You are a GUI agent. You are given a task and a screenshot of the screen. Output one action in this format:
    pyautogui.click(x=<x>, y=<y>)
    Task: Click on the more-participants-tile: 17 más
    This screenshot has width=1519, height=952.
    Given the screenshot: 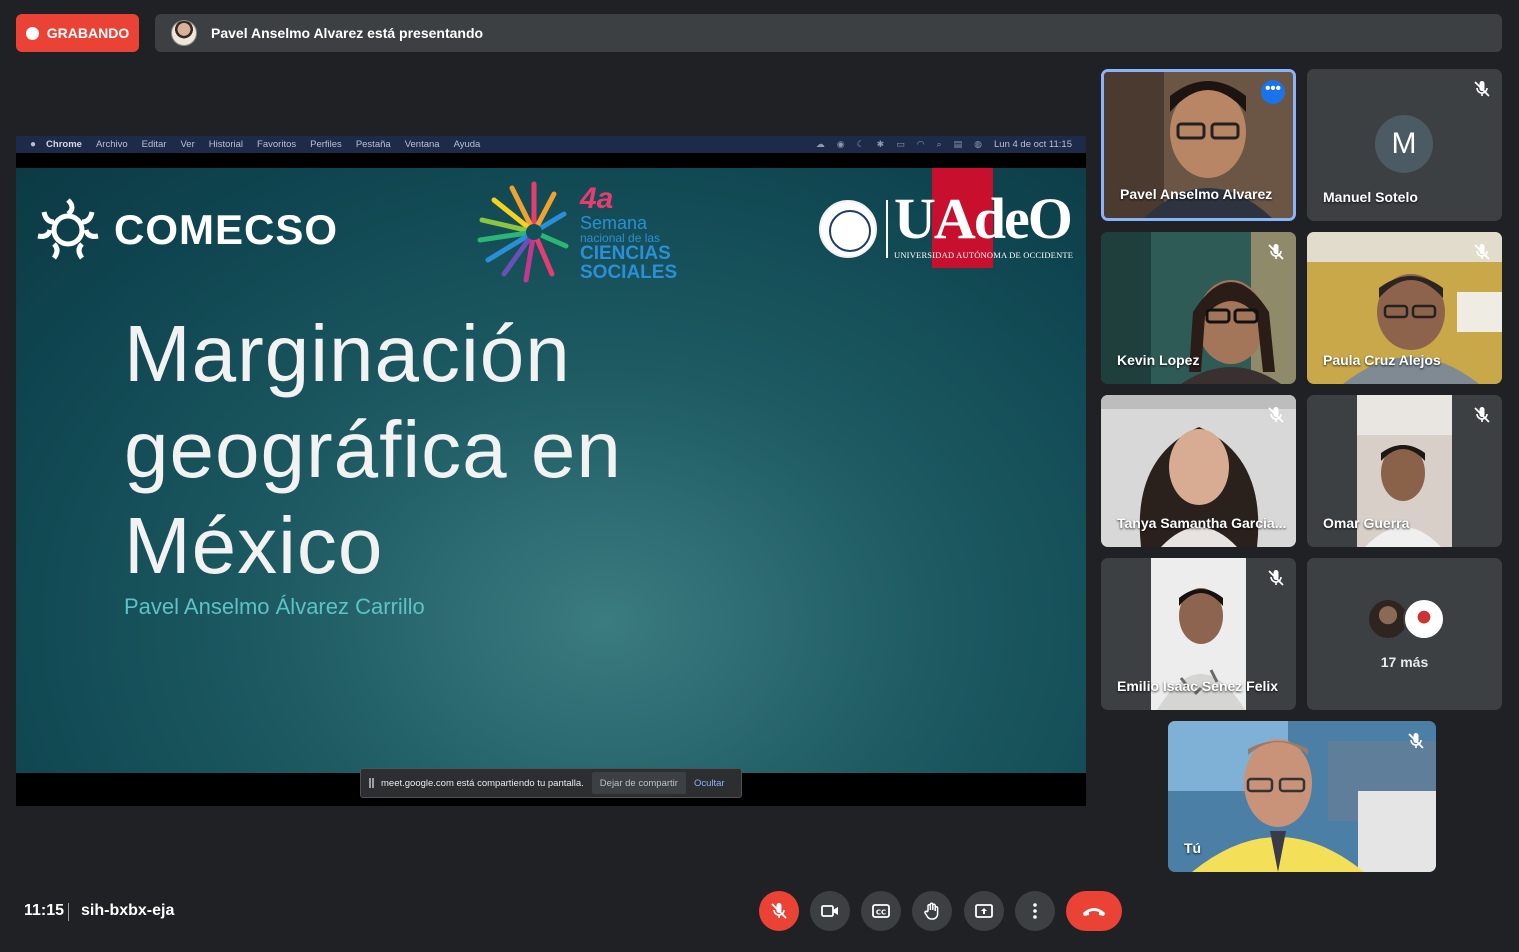 What is the action you would take?
    pyautogui.click(x=1404, y=634)
    